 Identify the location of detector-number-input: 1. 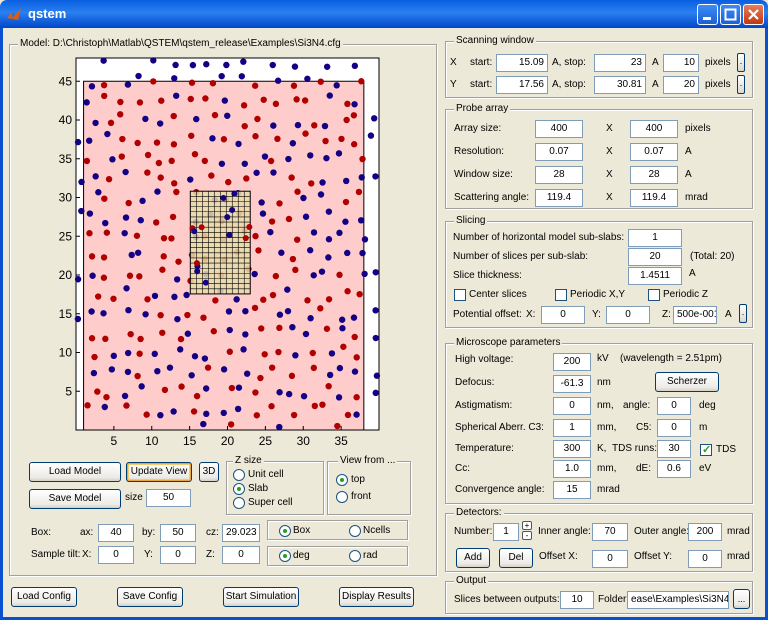
(506, 532).